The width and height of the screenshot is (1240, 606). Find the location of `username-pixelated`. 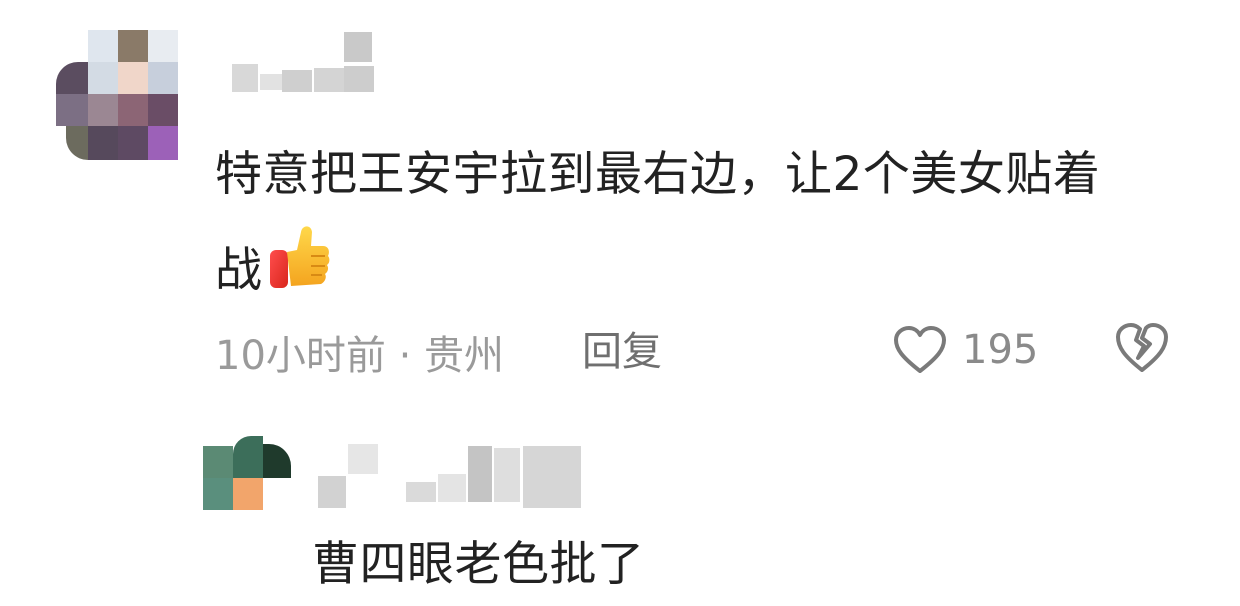

username-pixelated is located at coordinates (307, 63).